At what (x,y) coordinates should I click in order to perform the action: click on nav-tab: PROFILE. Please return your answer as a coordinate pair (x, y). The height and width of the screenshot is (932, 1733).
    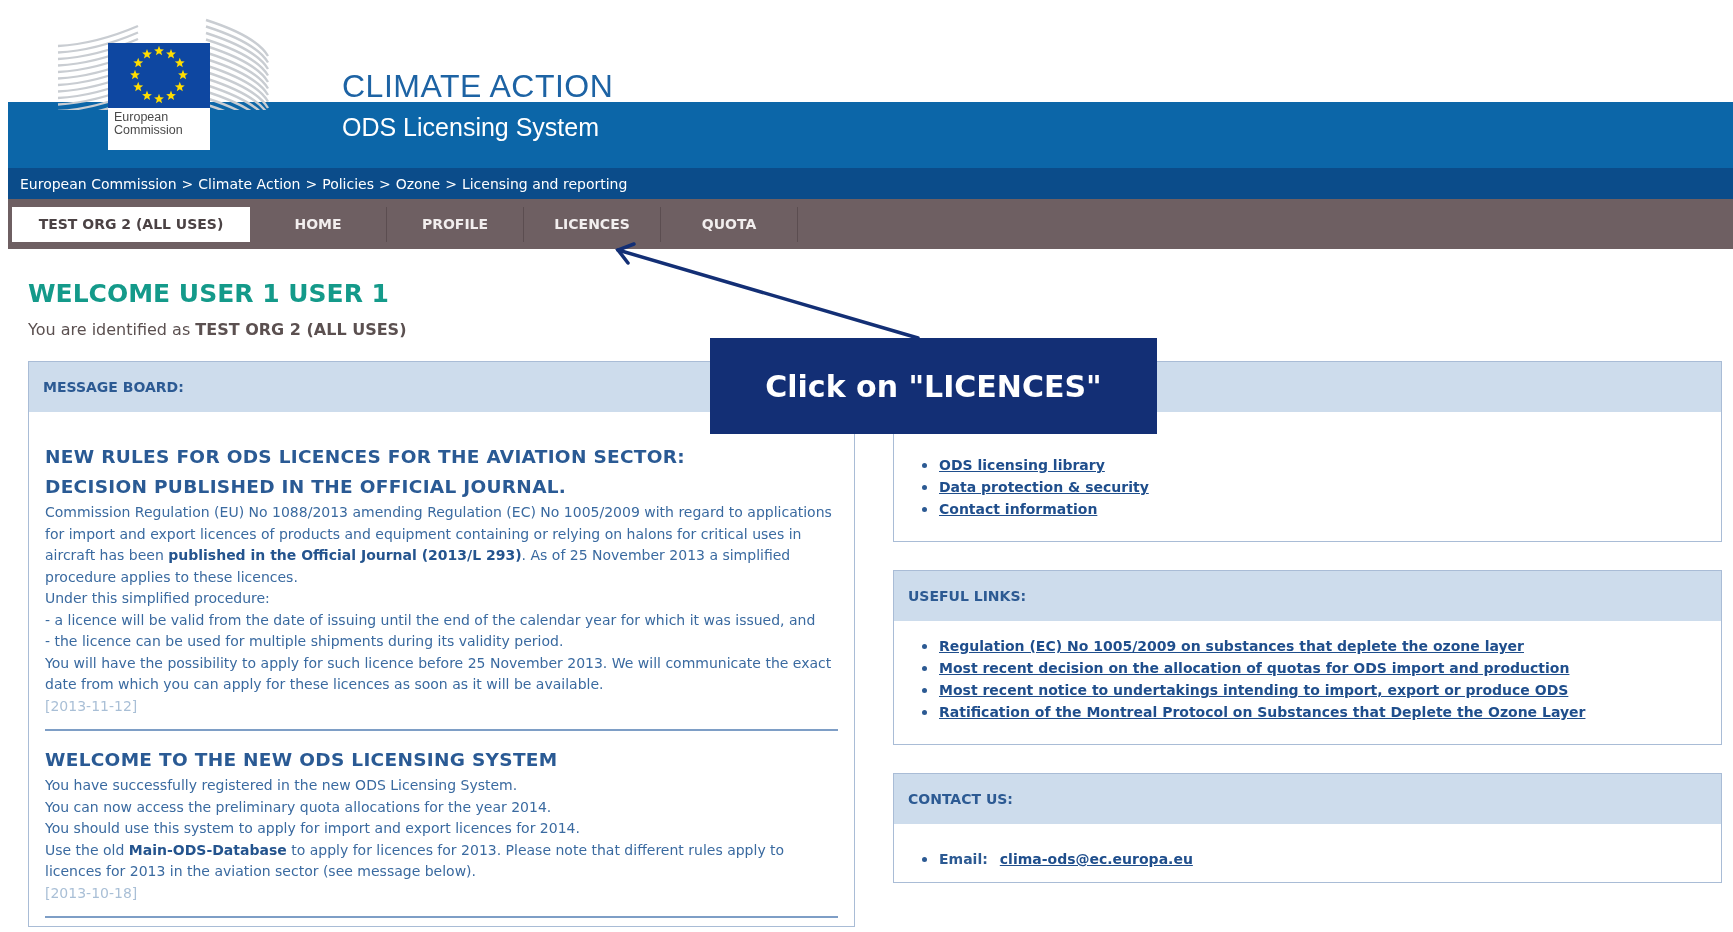
    Looking at the image, I should click on (455, 224).